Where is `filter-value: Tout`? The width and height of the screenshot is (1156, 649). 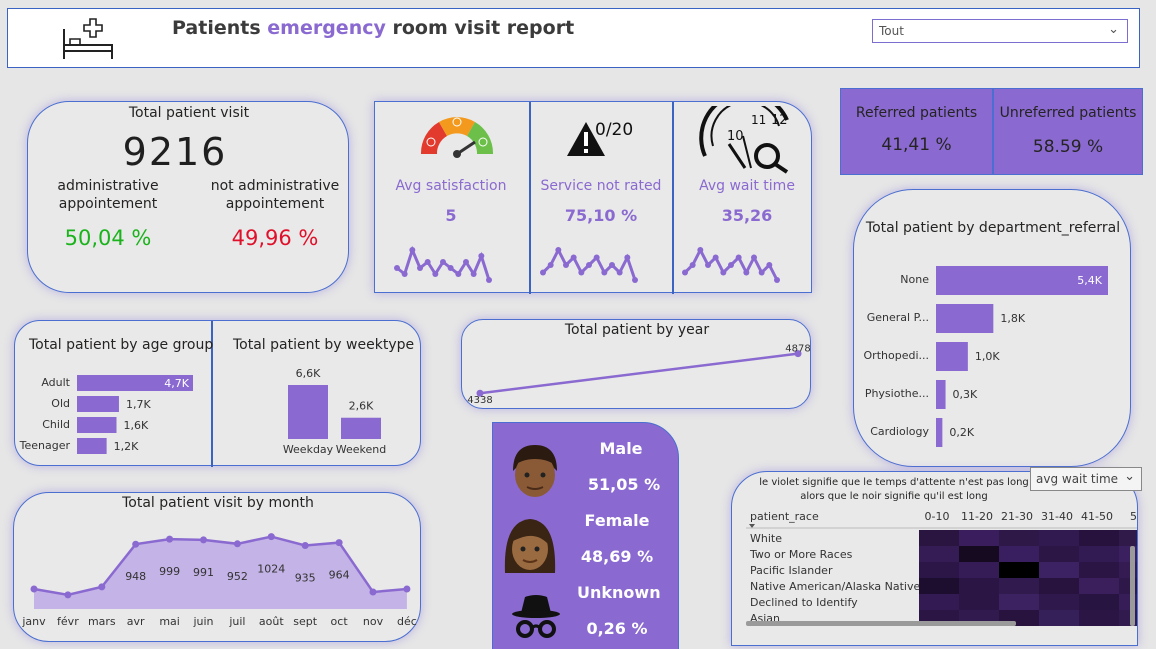 filter-value: Tout is located at coordinates (891, 31).